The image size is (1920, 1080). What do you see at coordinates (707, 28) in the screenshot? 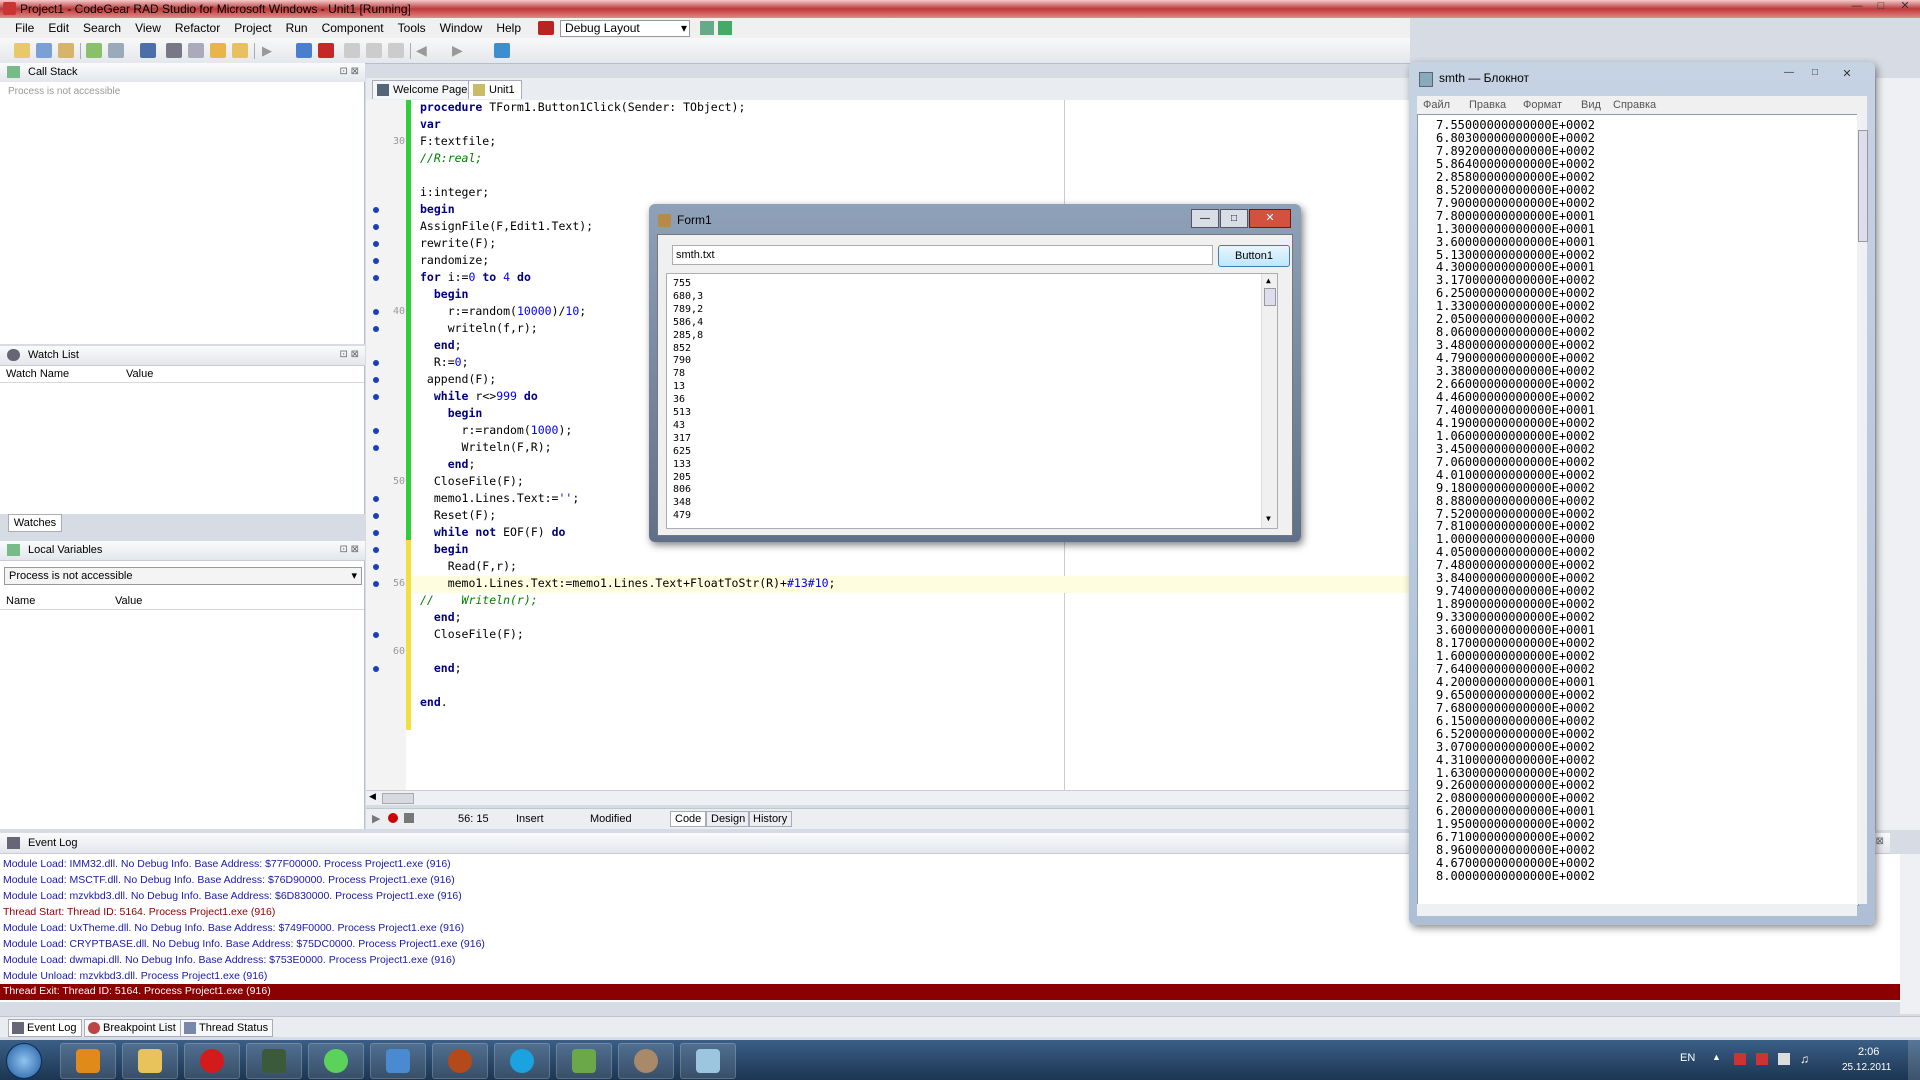
I see `save-layout-icon` at bounding box center [707, 28].